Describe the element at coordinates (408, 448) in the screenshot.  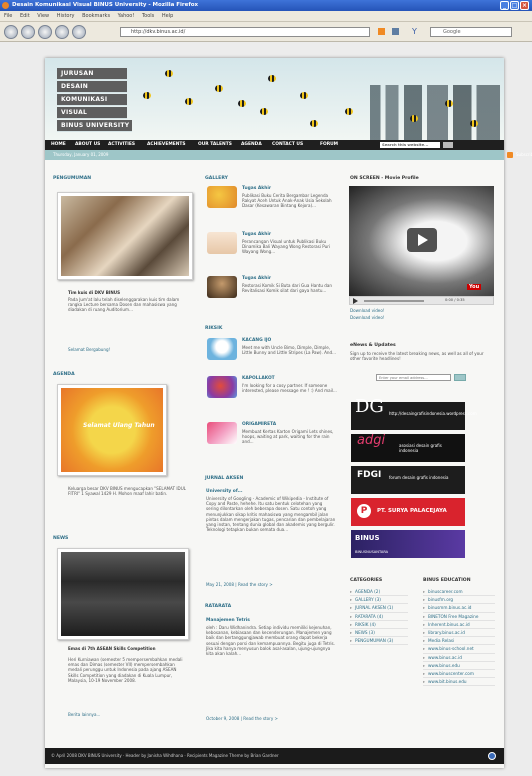
I see `banner-adgi: adgi asosiasi desain grafis indonesia` at that location.